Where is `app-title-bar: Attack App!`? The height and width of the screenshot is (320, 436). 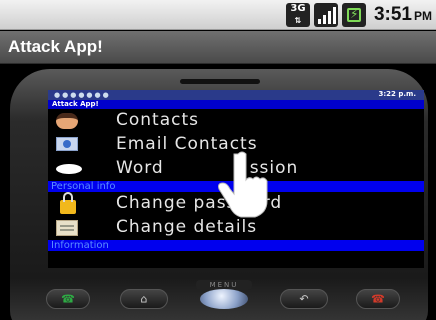 app-title-bar: Attack App! is located at coordinates (218, 47).